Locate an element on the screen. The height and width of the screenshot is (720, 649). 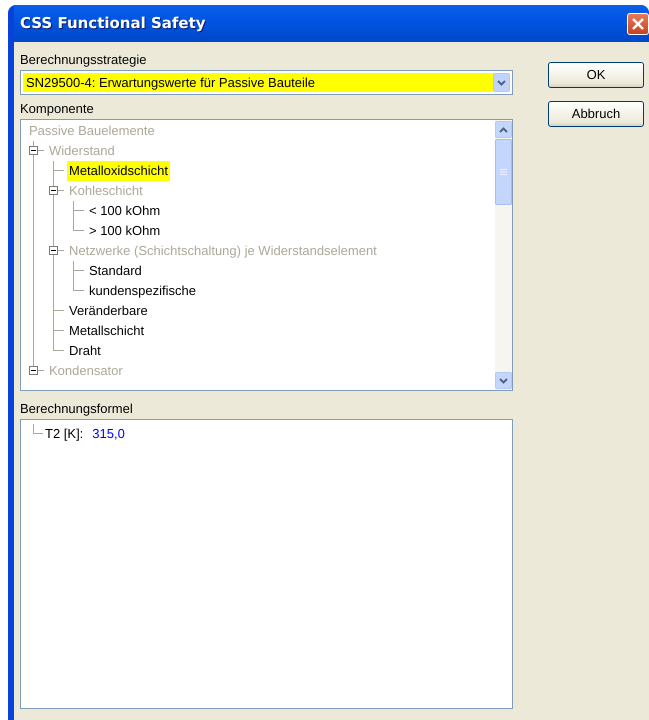
close-button is located at coordinates (638, 23).